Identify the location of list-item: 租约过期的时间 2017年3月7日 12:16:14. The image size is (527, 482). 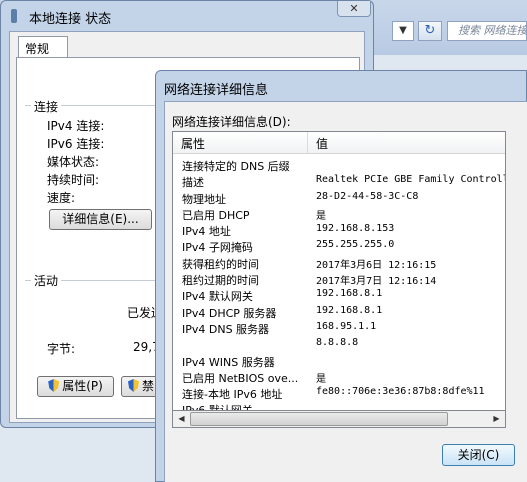
(339, 279).